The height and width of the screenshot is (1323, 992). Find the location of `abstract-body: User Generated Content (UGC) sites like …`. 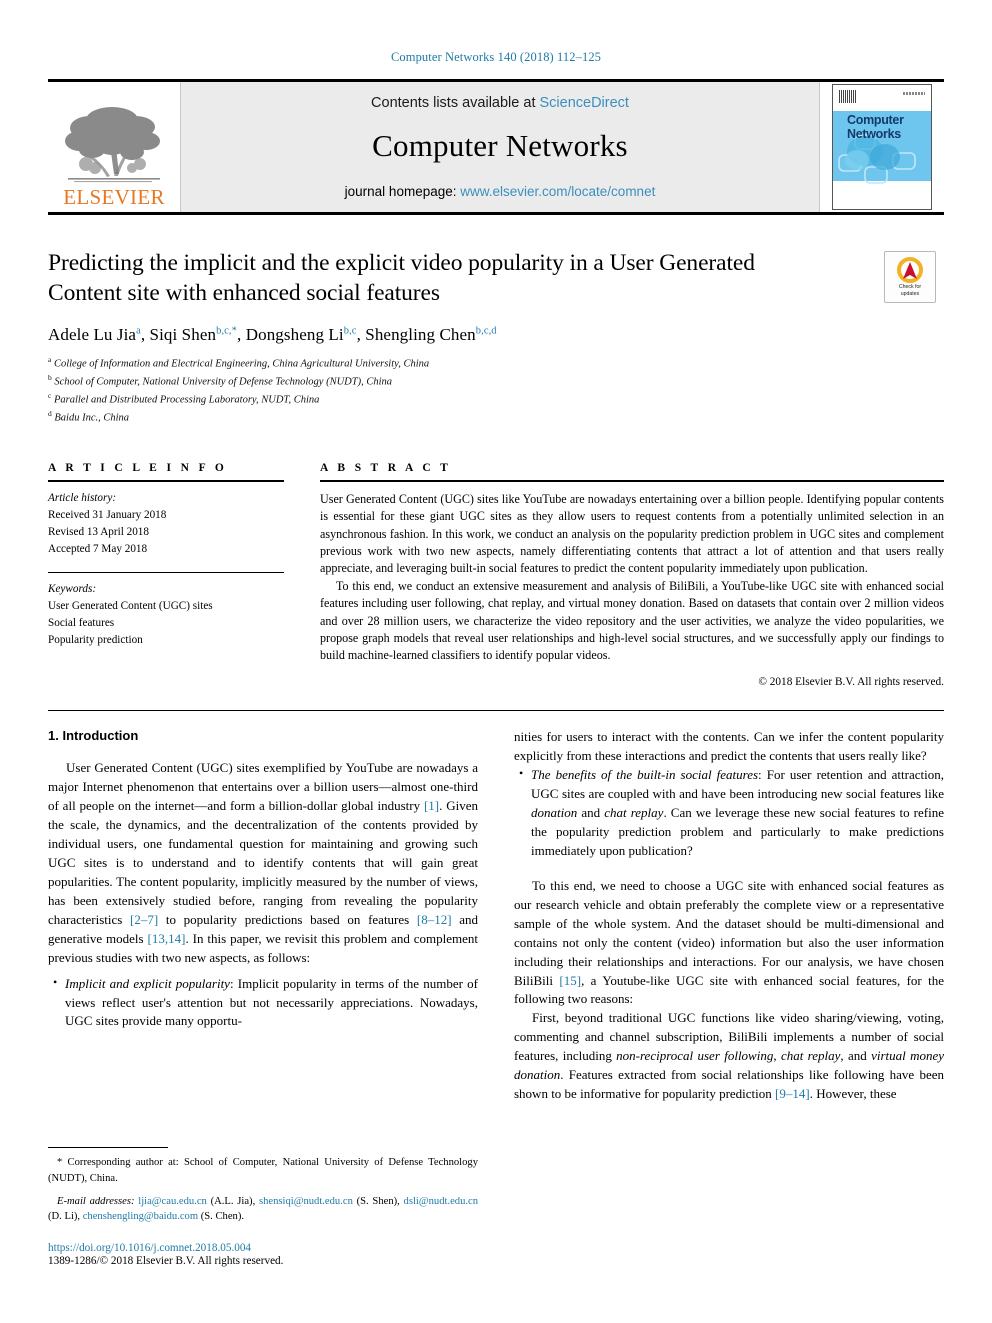

abstract-body: User Generated Content (UGC) sites like … is located at coordinates (632, 578).